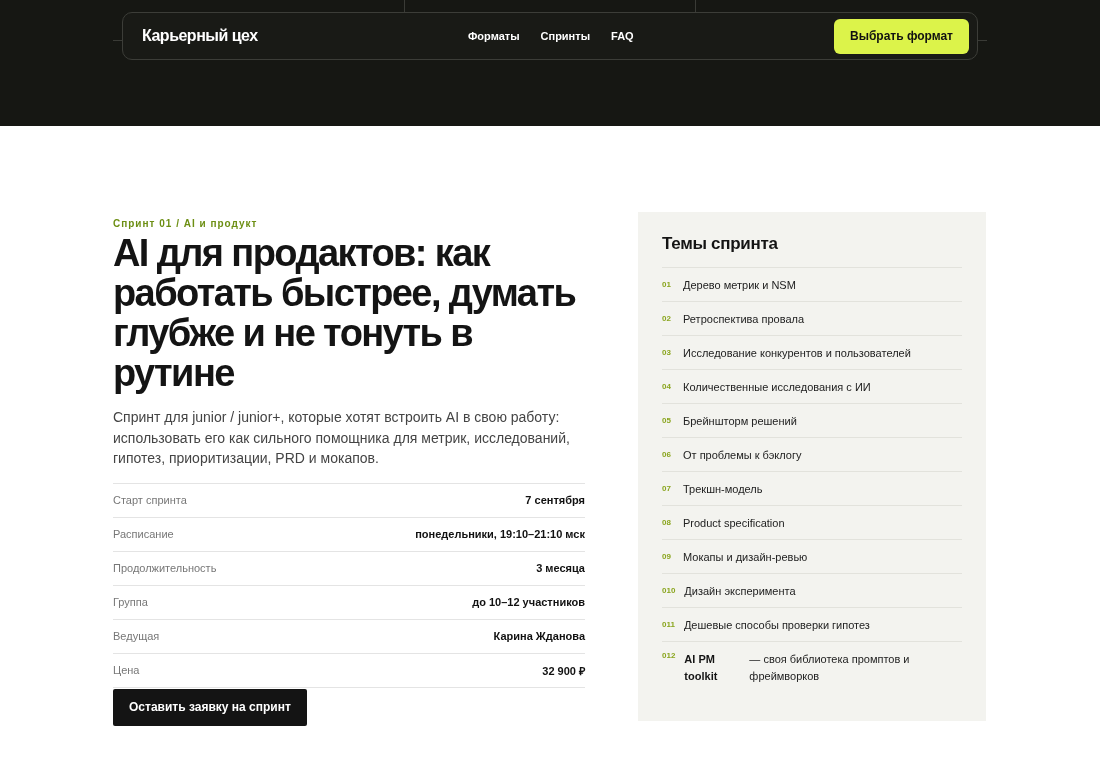 The height and width of the screenshot is (763, 1100). Describe the element at coordinates (500, 534) in the screenshot. I see `detail-value: понедельники, 19:10–21:10 мск` at that location.